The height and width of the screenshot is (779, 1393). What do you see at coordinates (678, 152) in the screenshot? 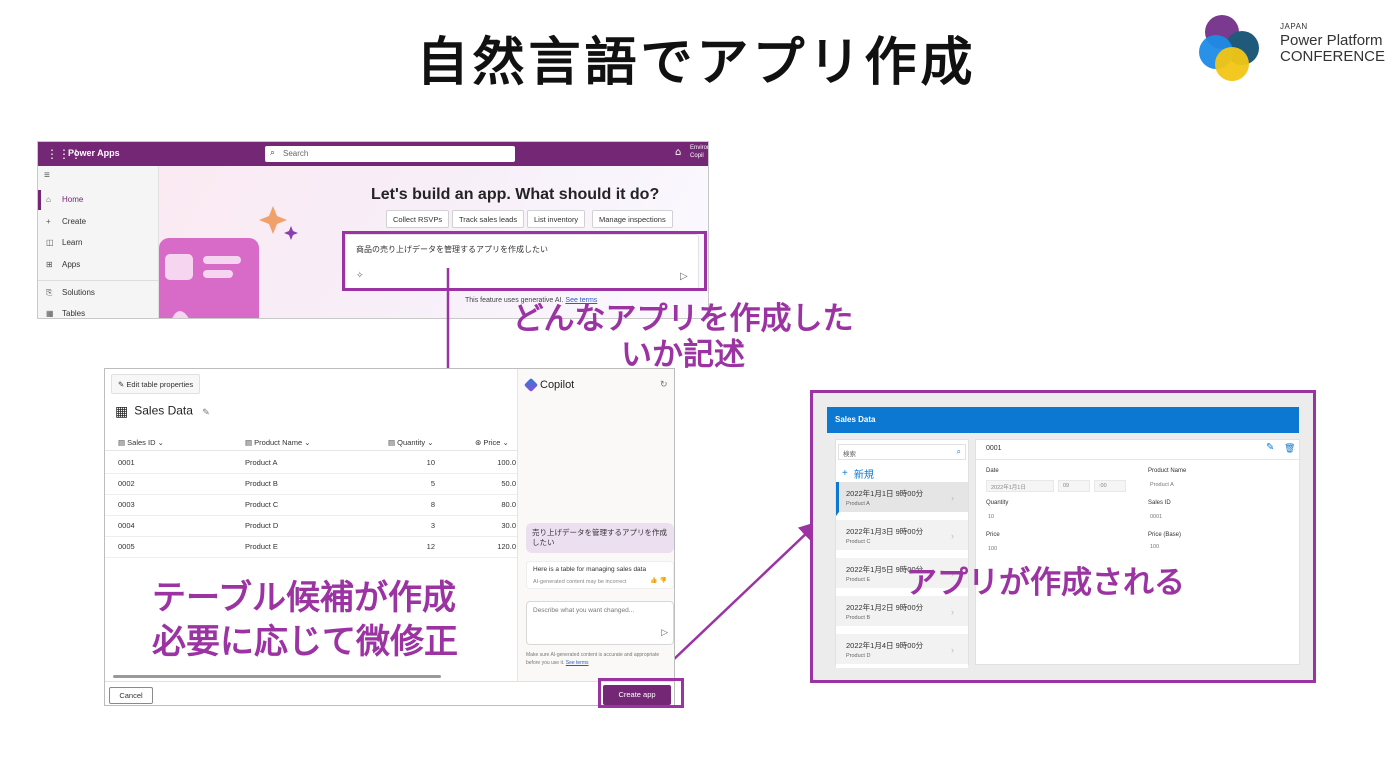
I see `environment-icon: ⌂` at bounding box center [678, 152].